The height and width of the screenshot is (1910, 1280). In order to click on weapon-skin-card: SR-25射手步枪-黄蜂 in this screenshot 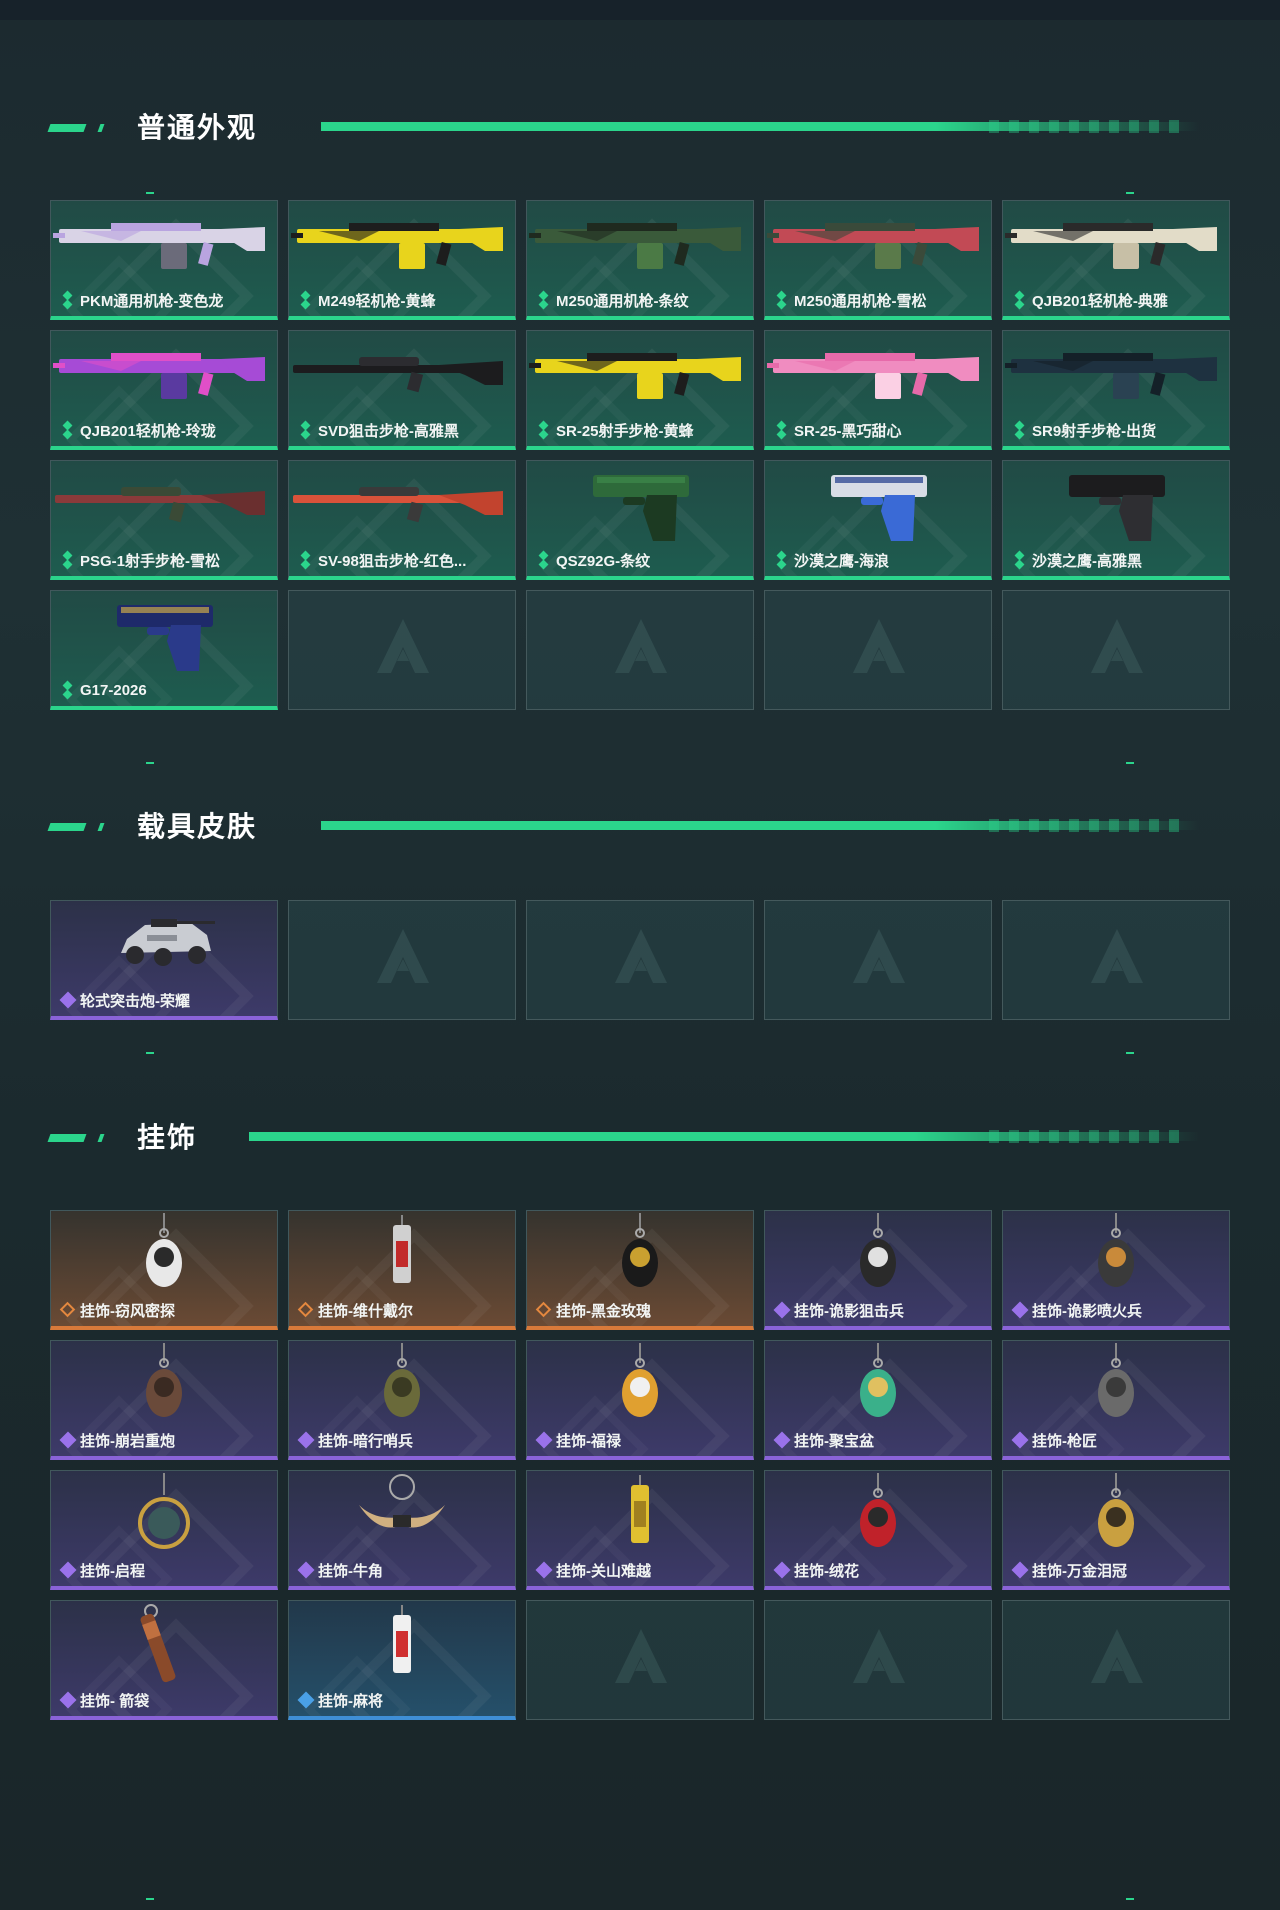, I will do `click(640, 390)`.